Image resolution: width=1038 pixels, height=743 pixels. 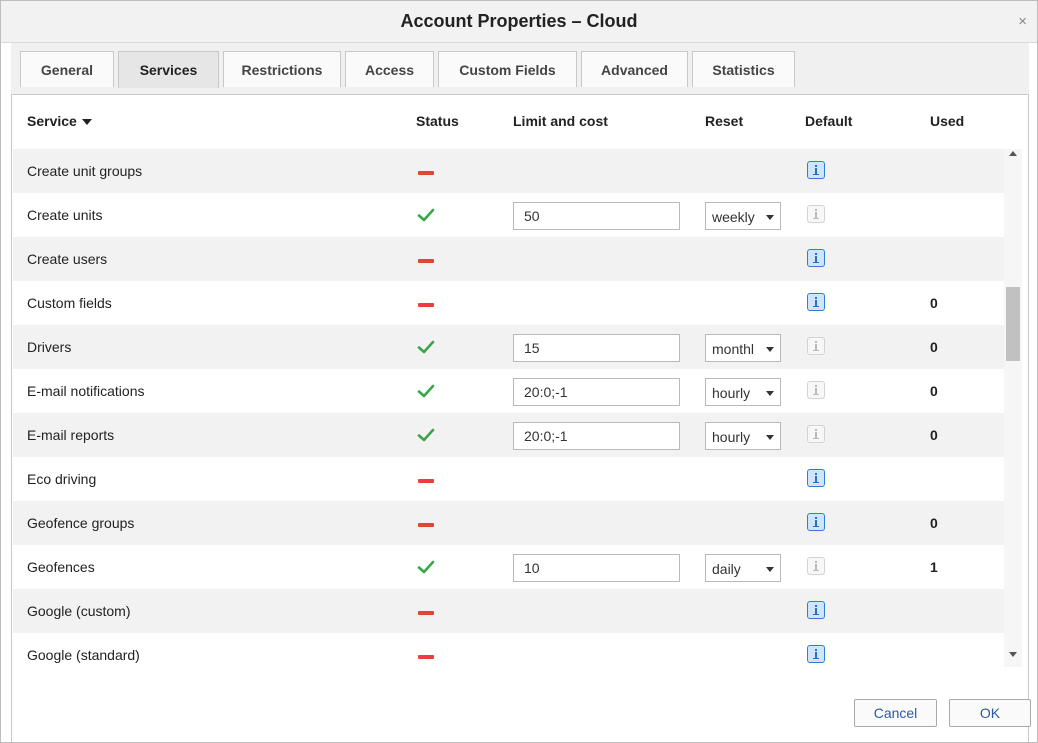 I want to click on scrollbar-thumb, so click(x=1013, y=324).